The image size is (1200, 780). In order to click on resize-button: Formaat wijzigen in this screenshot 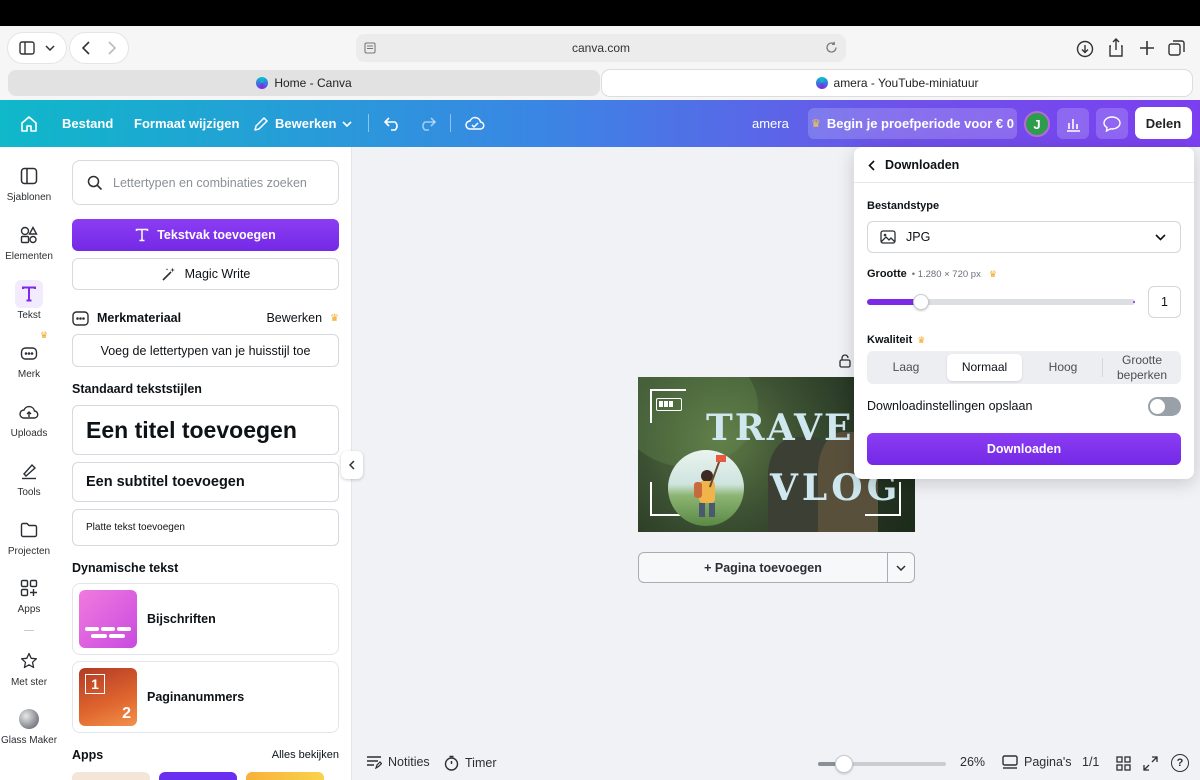, I will do `click(186, 123)`.